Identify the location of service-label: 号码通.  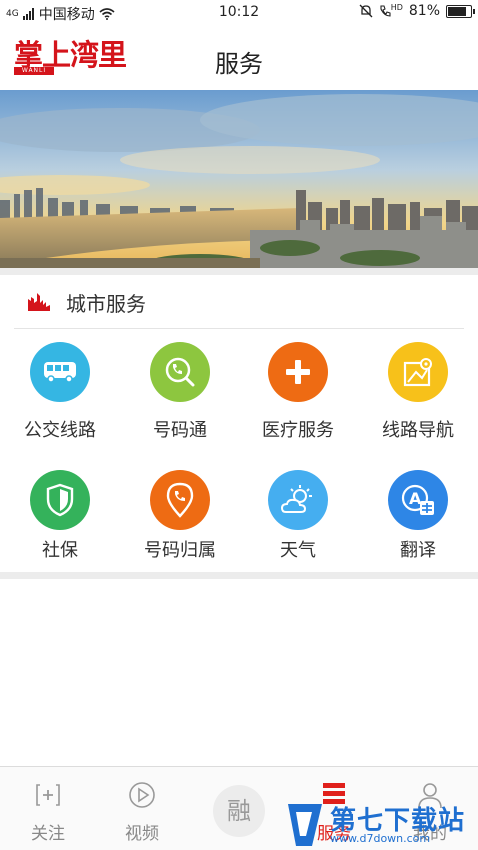
(180, 430).